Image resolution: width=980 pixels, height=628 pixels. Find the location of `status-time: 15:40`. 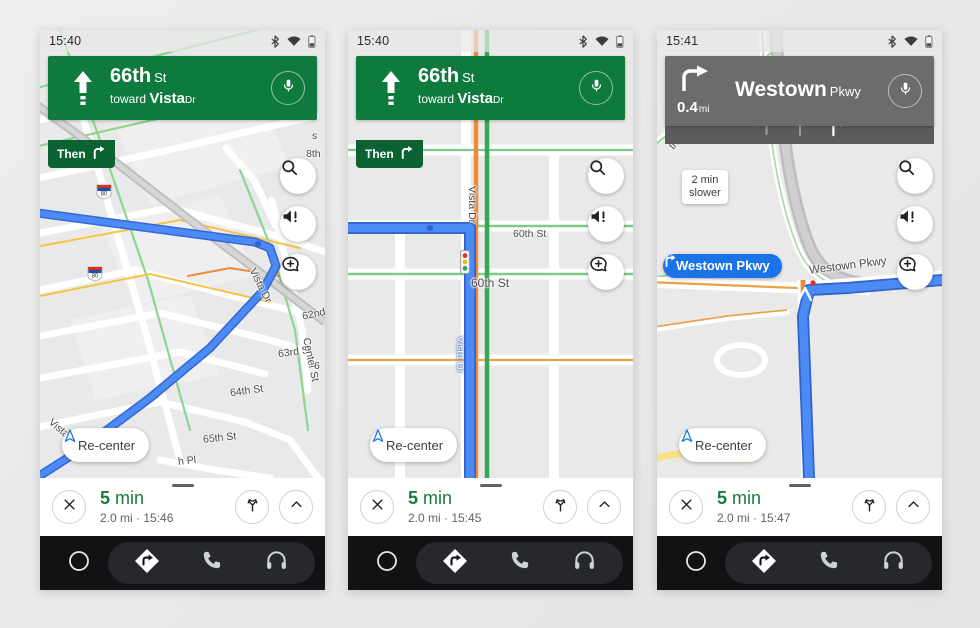

status-time: 15:40 is located at coordinates (373, 41).